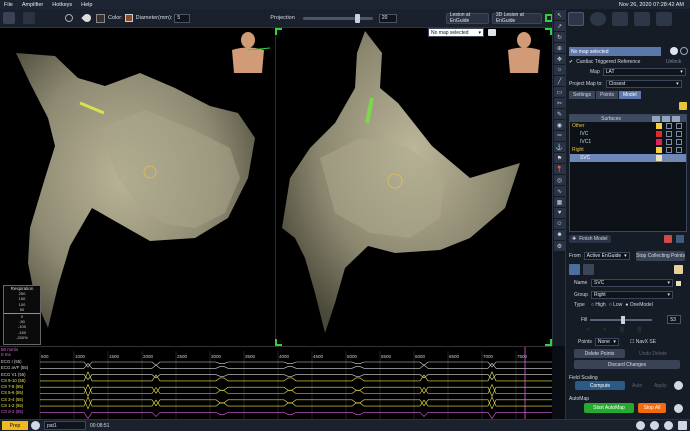  What do you see at coordinates (559, 125) in the screenshot?
I see `camera-icon: ◉` at bounding box center [559, 125].